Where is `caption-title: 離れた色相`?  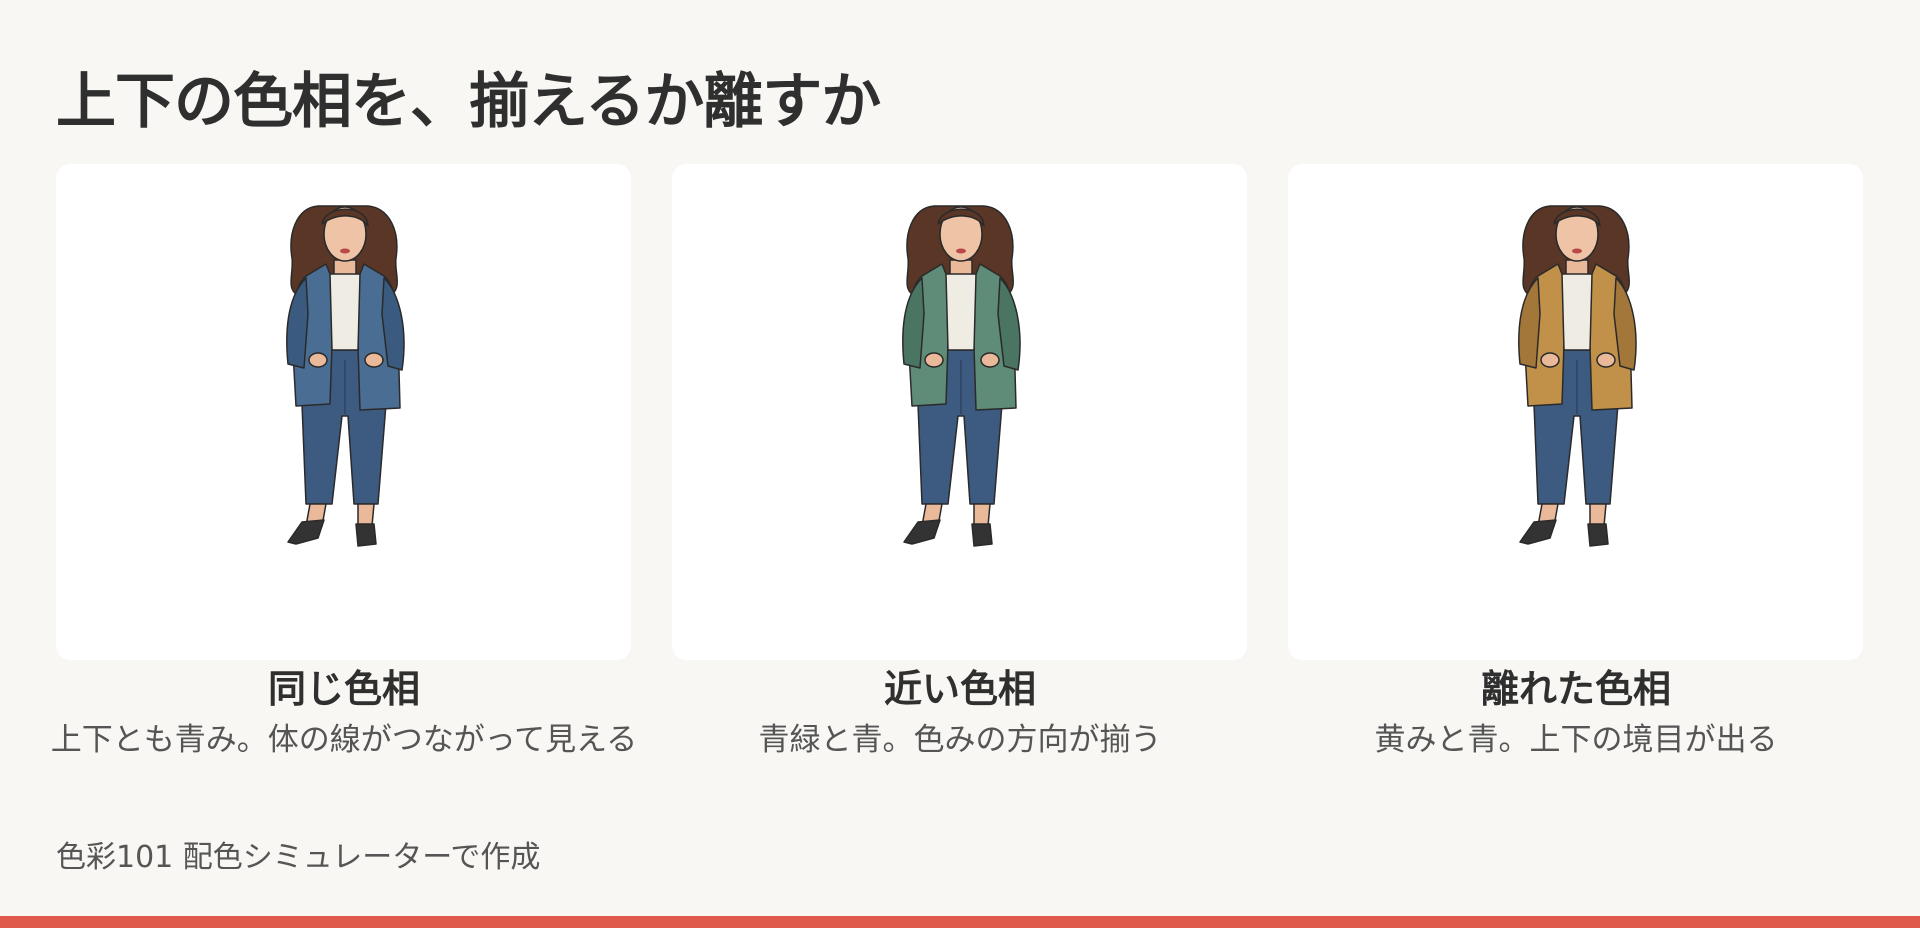
caption-title: 離れた色相 is located at coordinates (1575, 689).